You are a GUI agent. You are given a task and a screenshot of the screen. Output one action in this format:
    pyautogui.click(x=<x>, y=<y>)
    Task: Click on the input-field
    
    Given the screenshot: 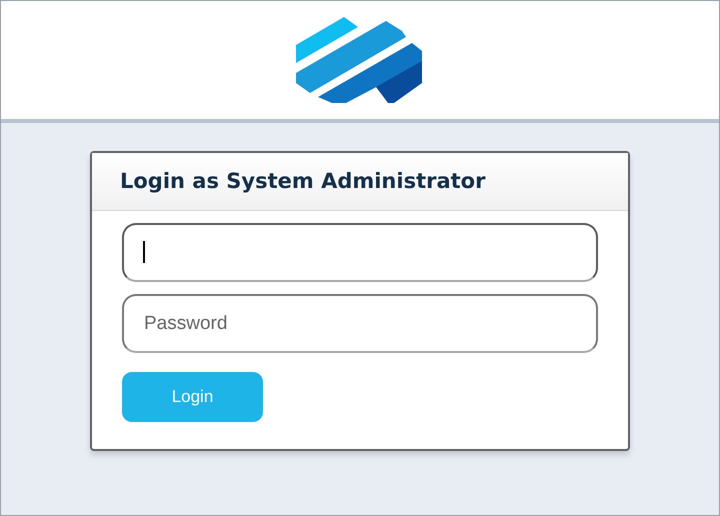 What is the action you would take?
    pyautogui.click(x=360, y=252)
    